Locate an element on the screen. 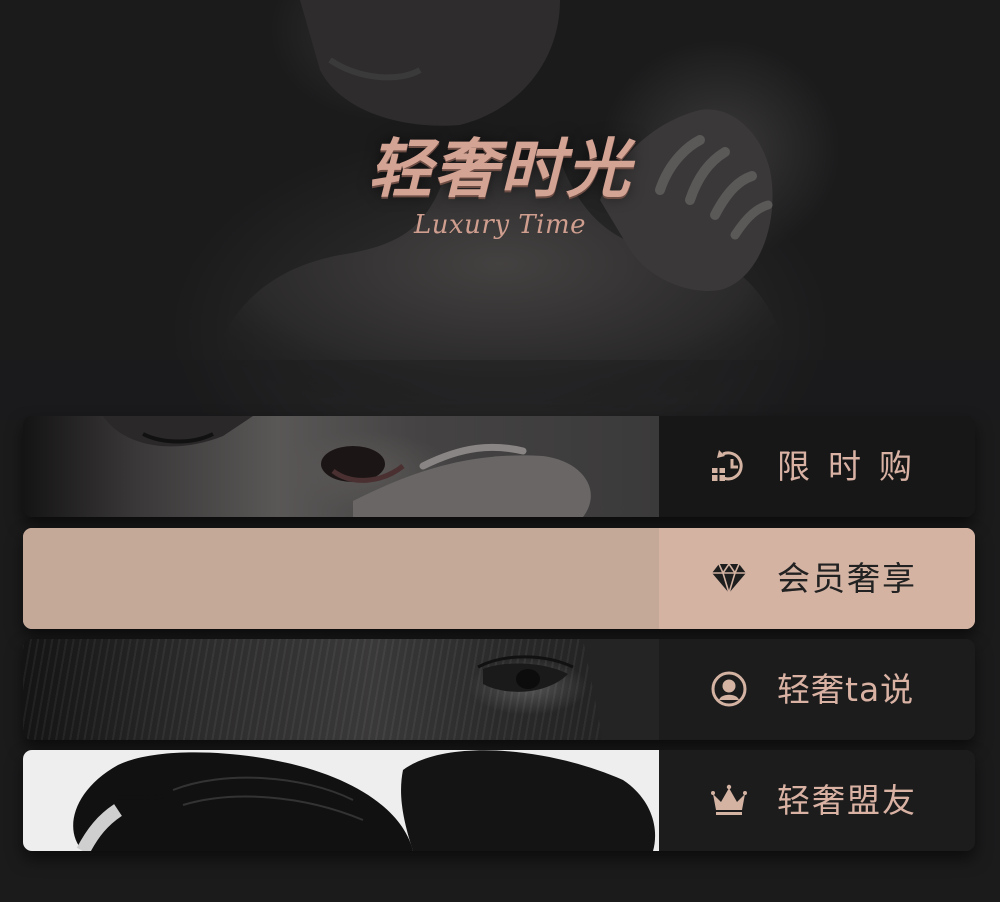 The height and width of the screenshot is (902, 1000). brand-logo: 轻奢时光 Luxury Time is located at coordinates (500, 184).